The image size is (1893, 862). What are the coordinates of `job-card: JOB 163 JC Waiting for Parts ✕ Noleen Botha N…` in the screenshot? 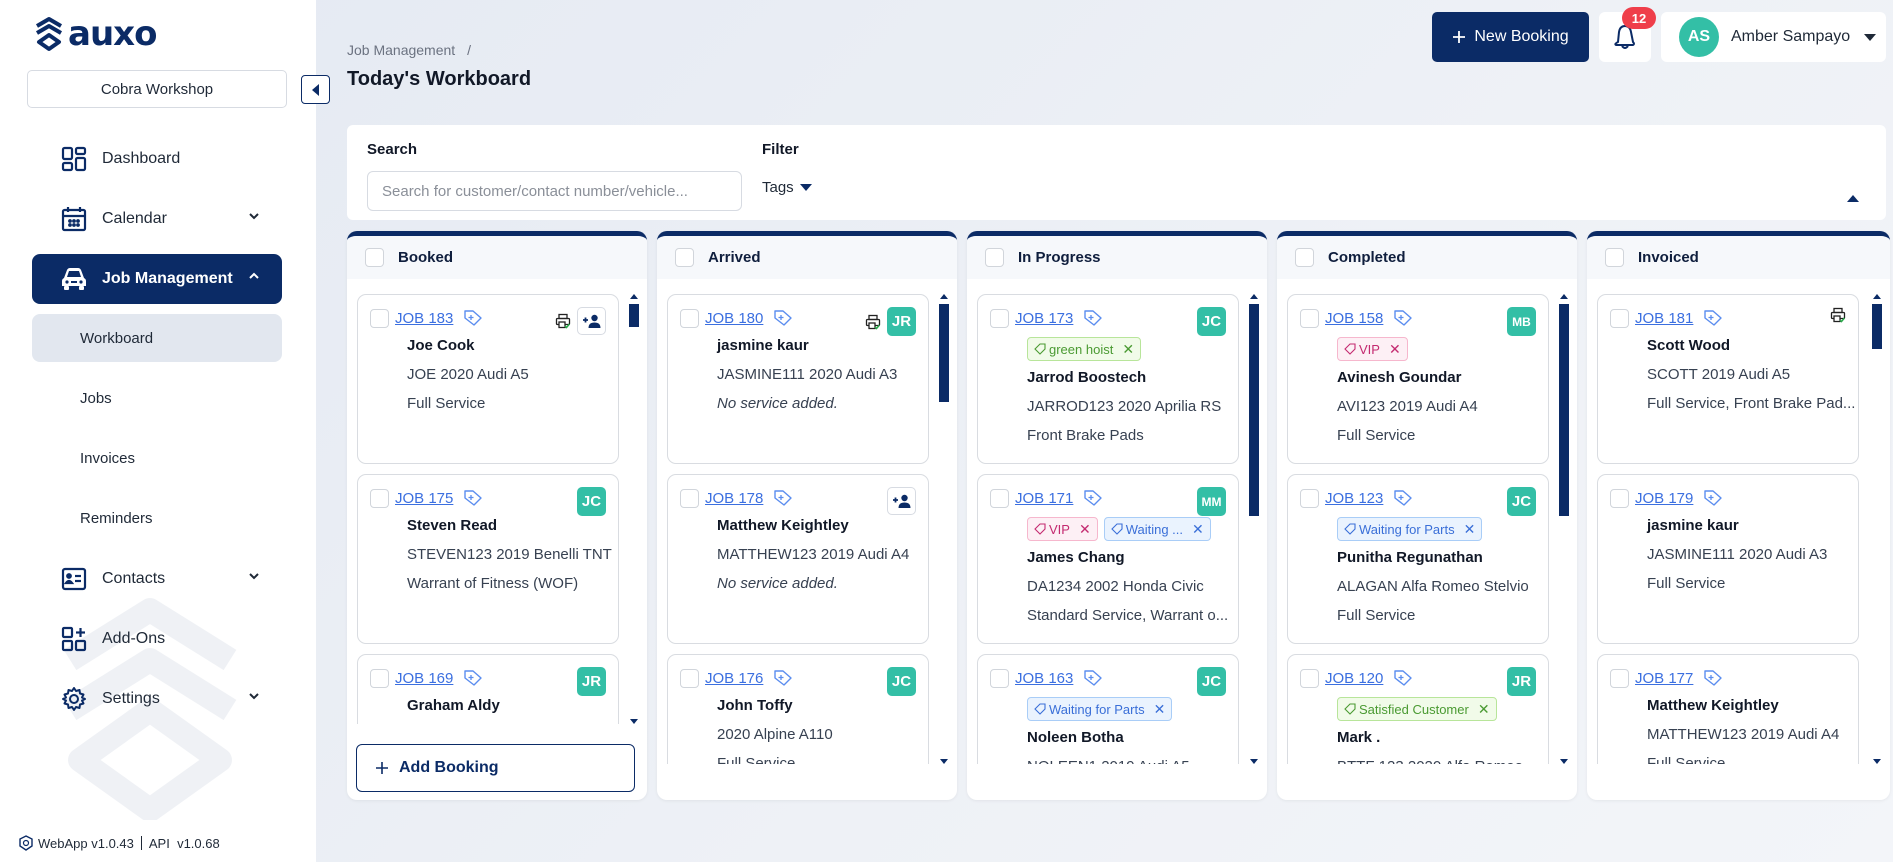 It's located at (1108, 709).